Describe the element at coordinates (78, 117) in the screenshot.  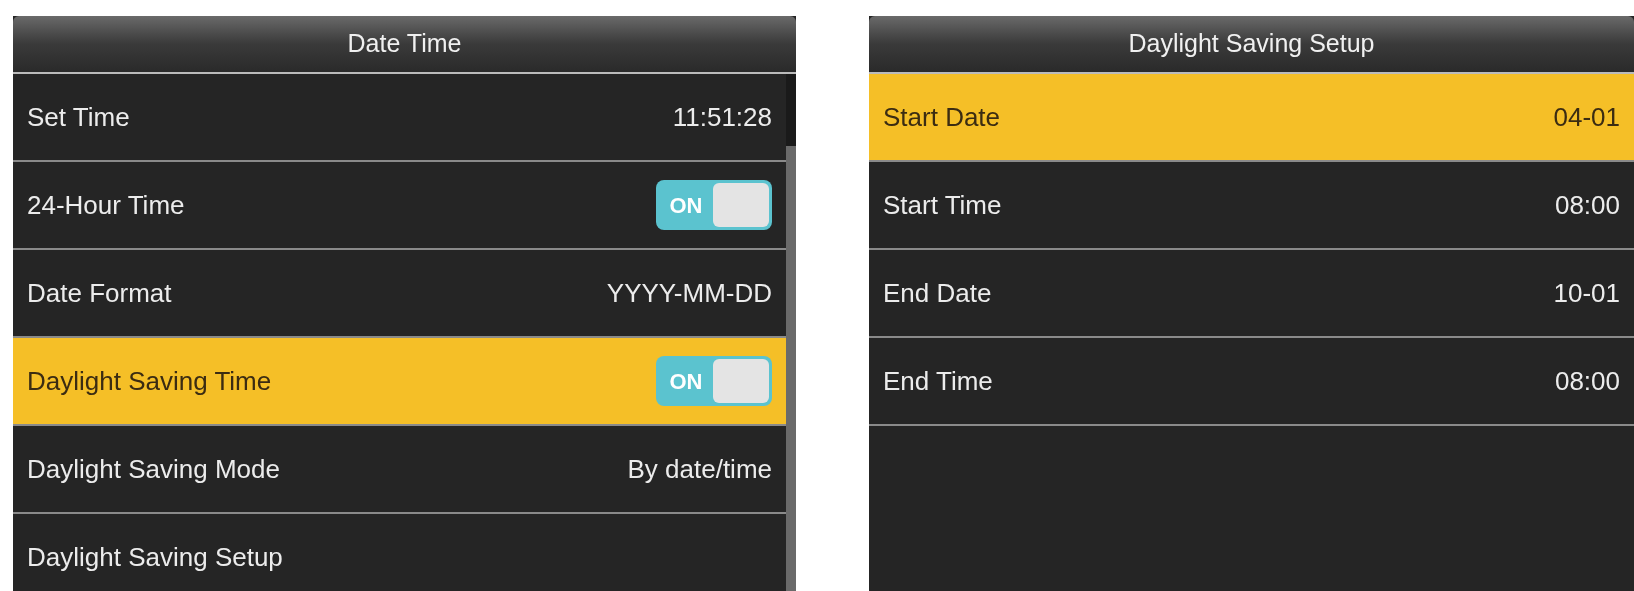
I see `row-label: Set Time` at that location.